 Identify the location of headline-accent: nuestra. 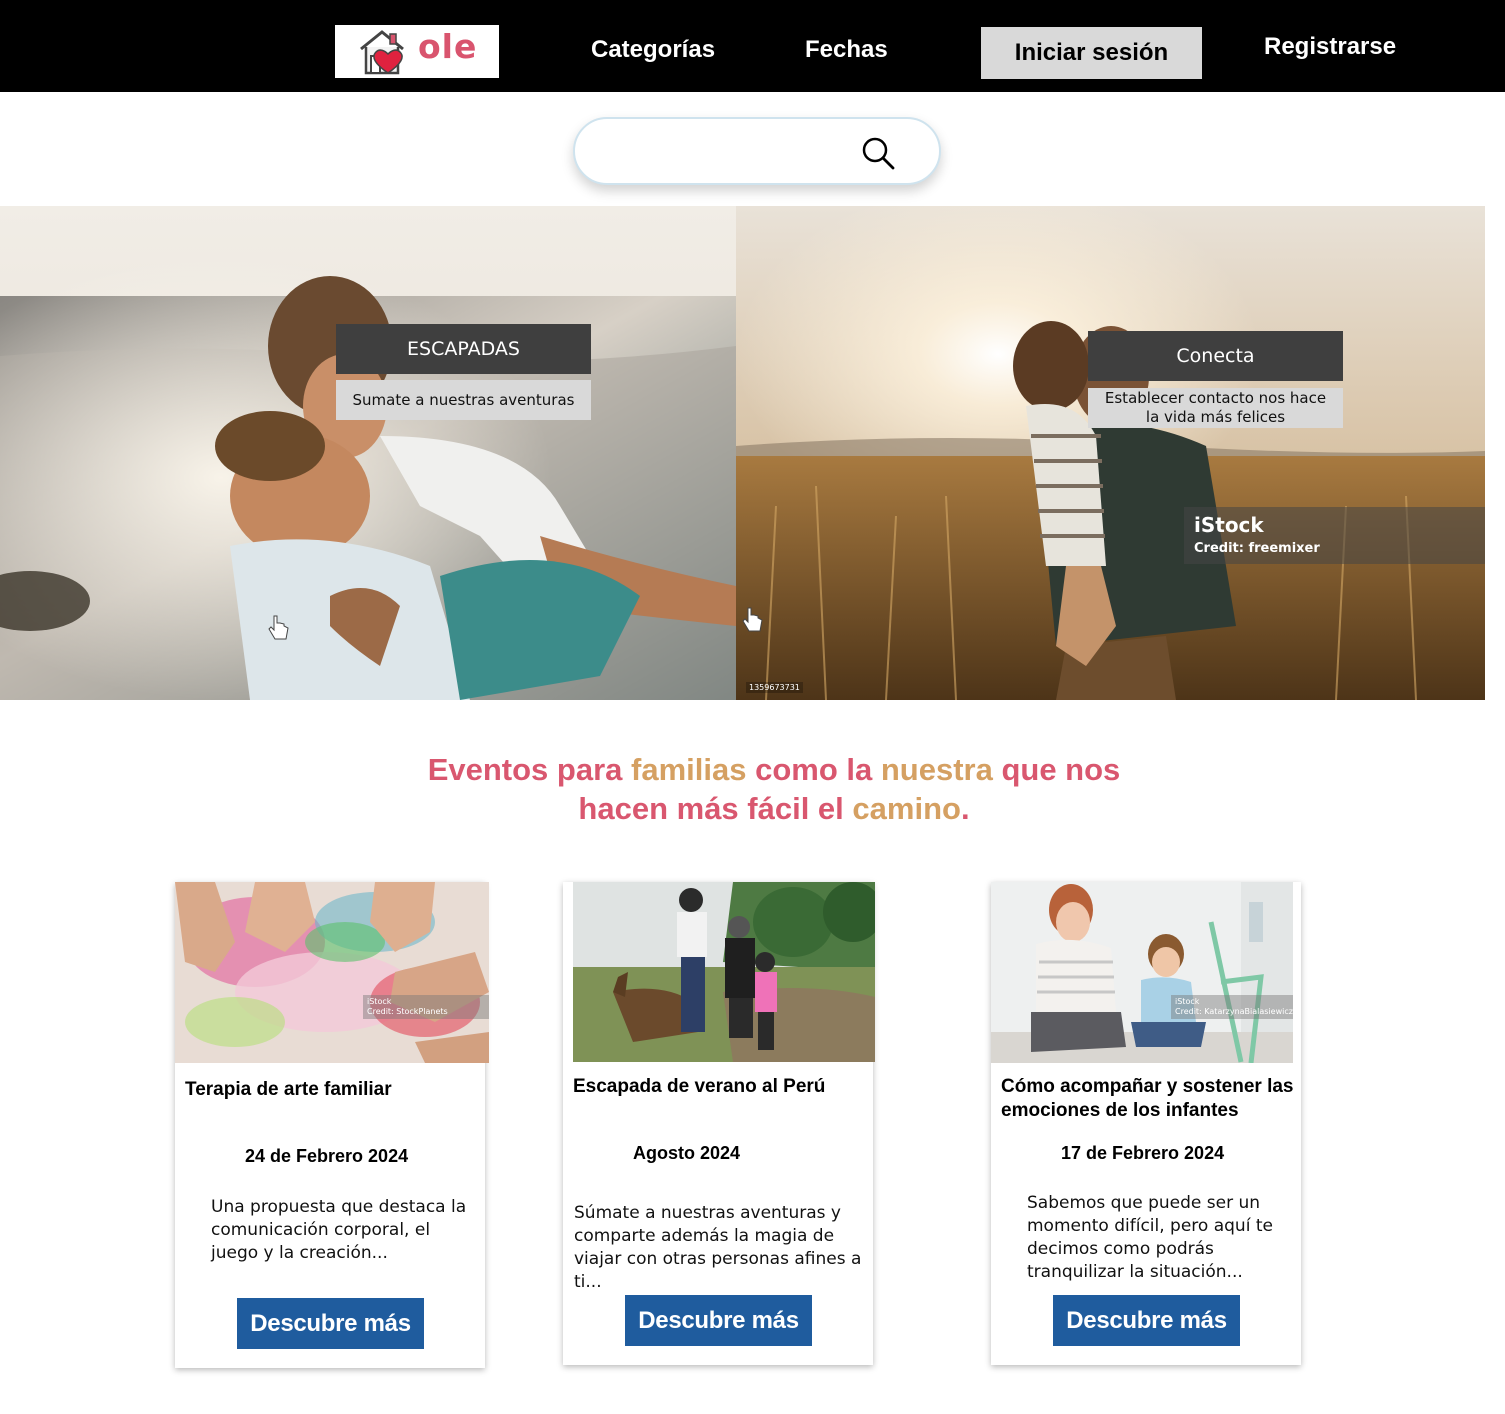
(936, 769).